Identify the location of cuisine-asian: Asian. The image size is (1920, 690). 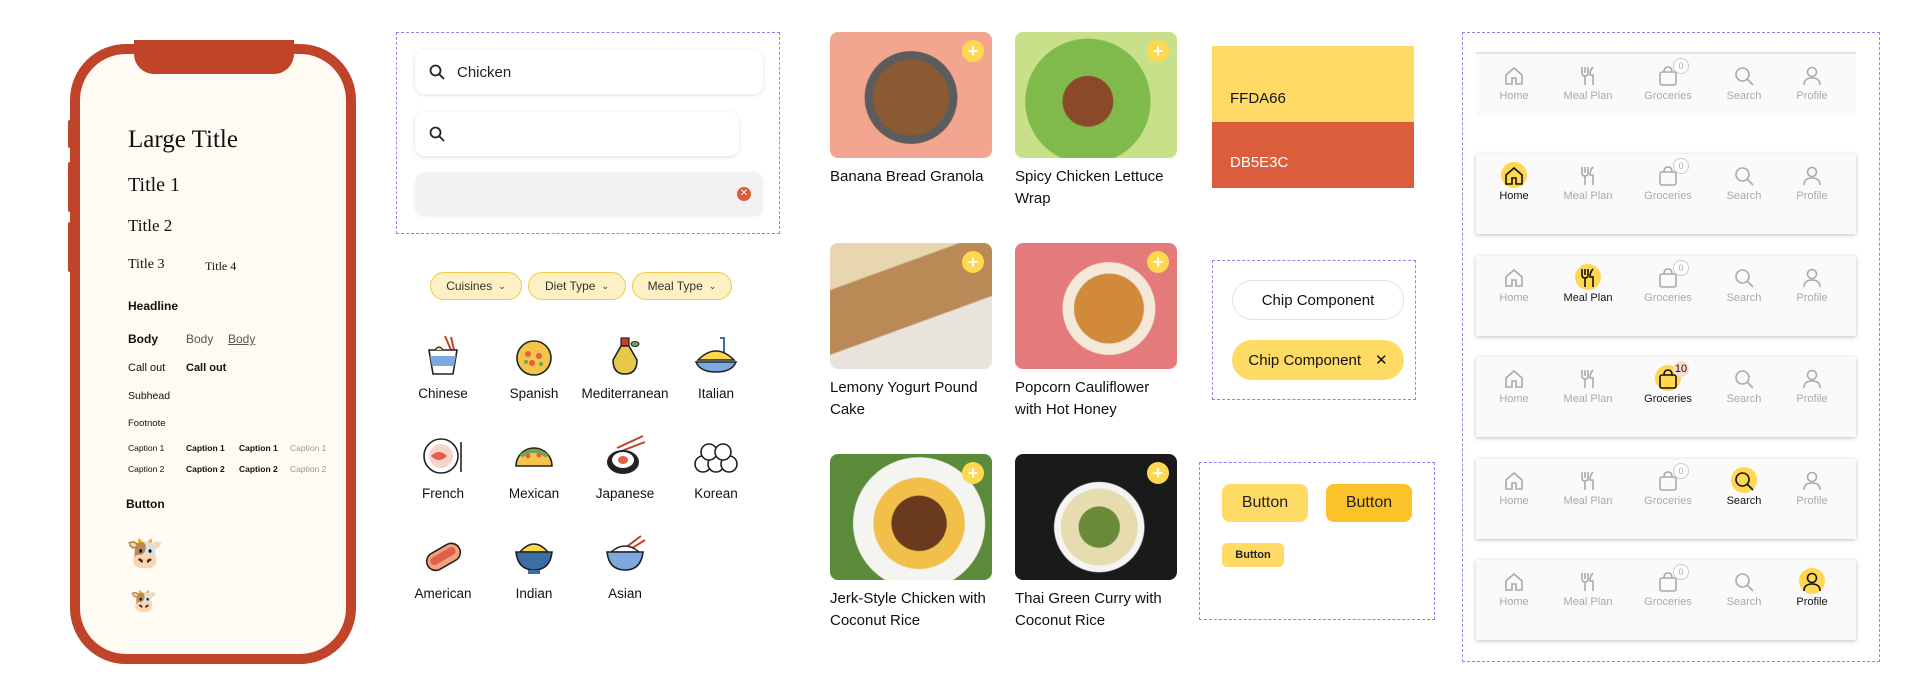
(625, 567).